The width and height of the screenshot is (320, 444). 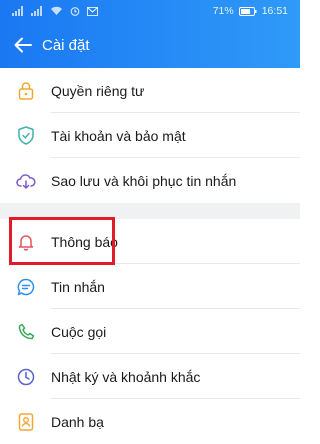 What do you see at coordinates (26, 91) in the screenshot?
I see `lock-icon` at bounding box center [26, 91].